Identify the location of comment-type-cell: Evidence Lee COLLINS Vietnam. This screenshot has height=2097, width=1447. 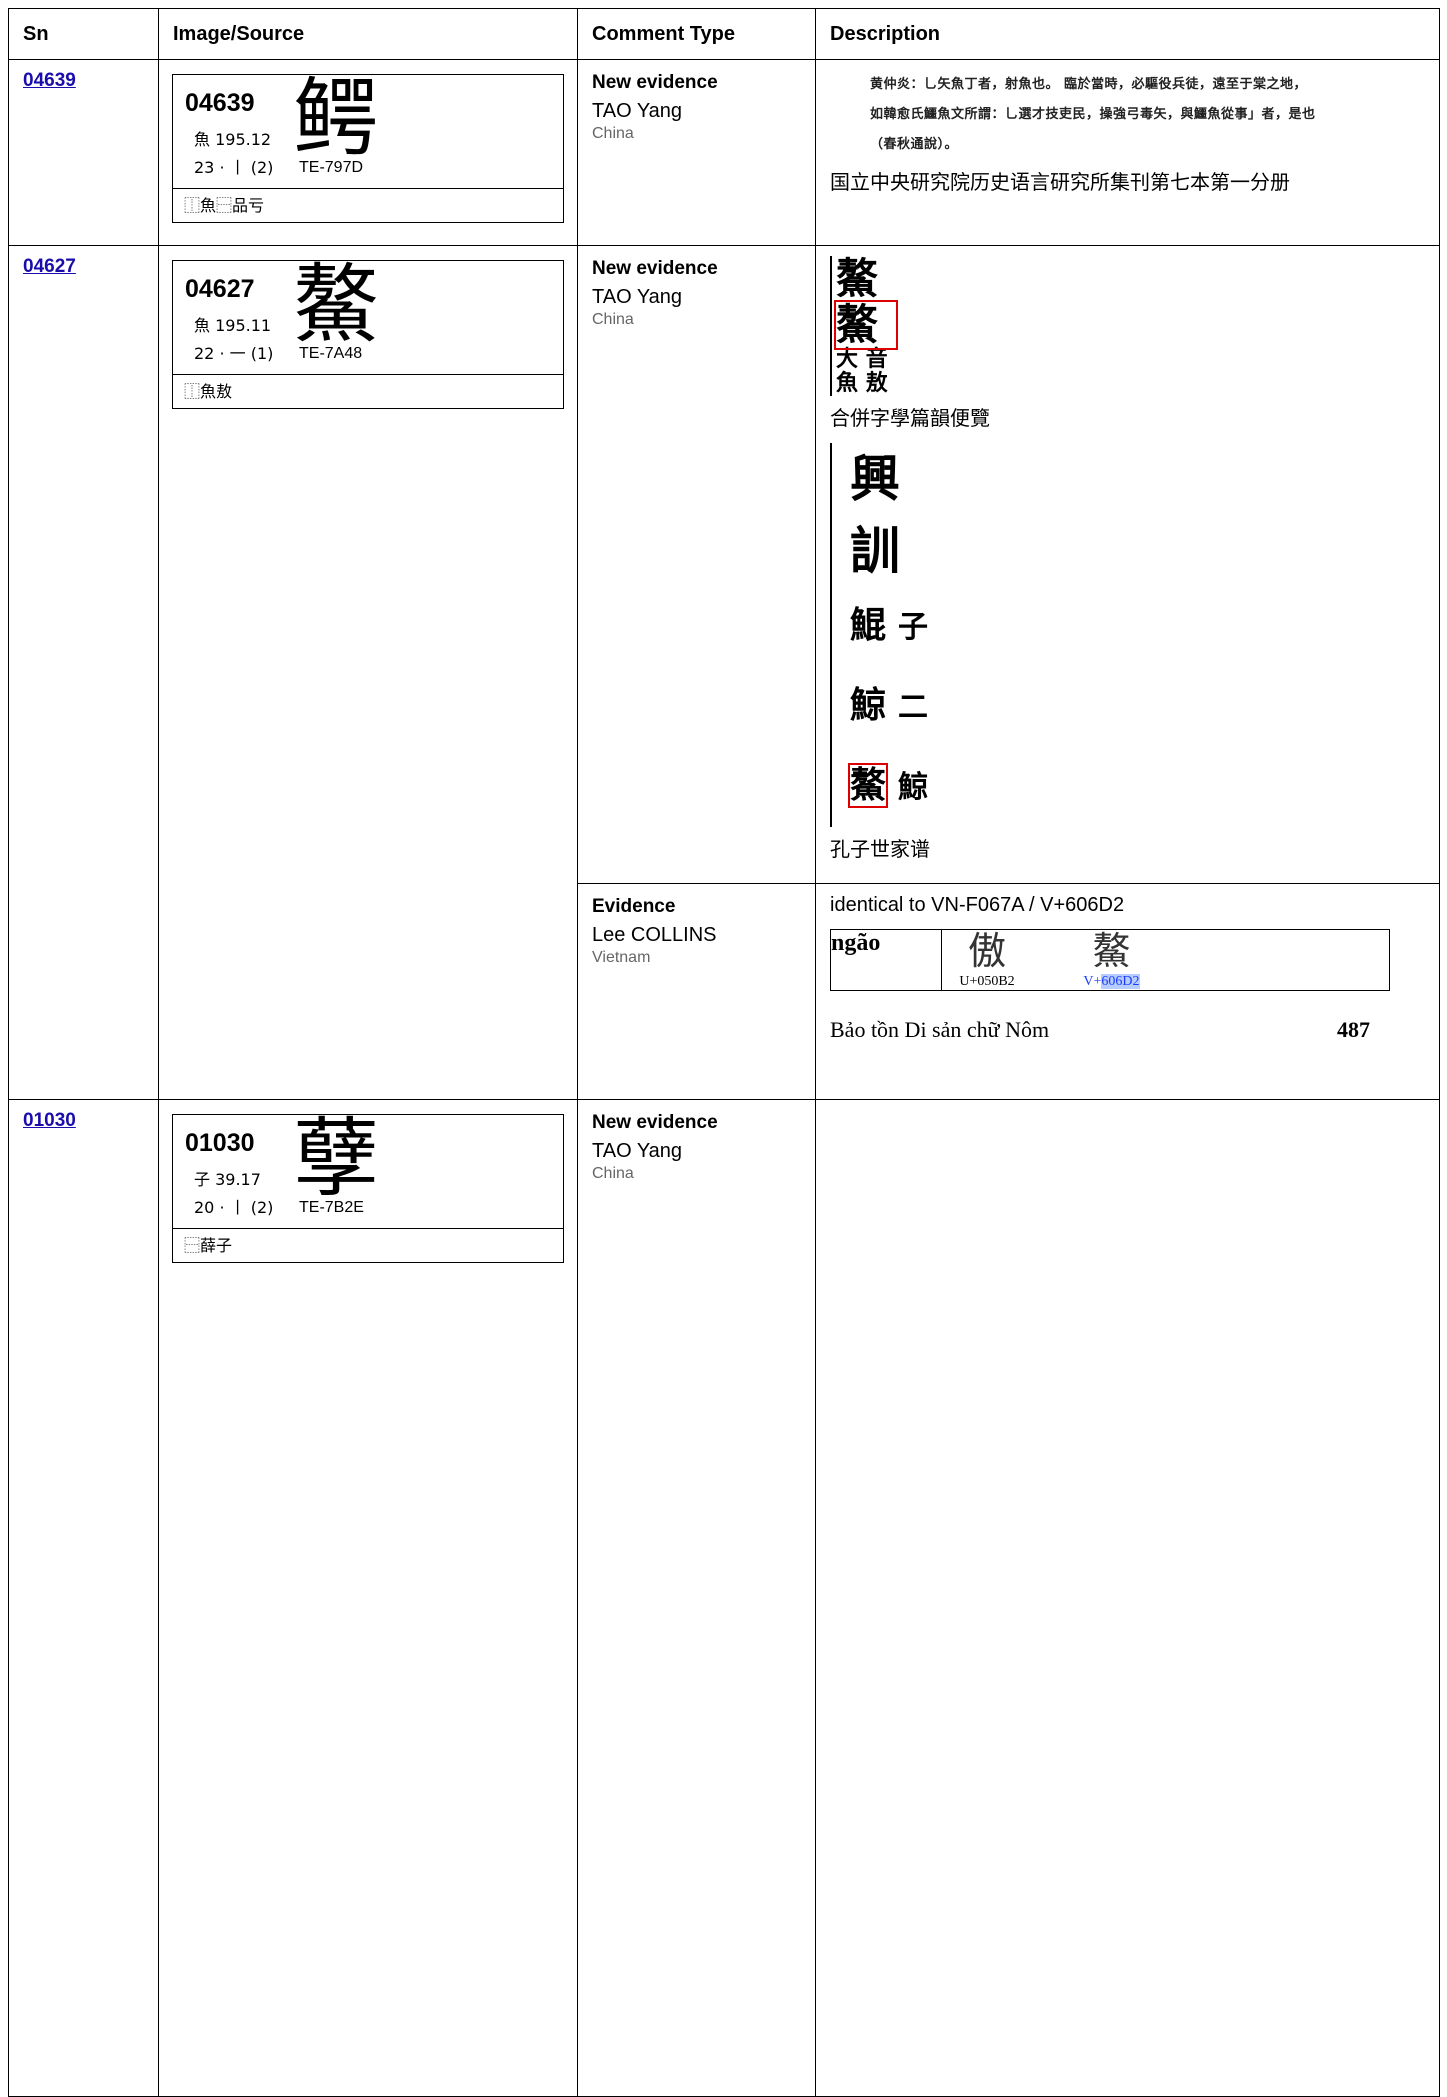
(696, 991).